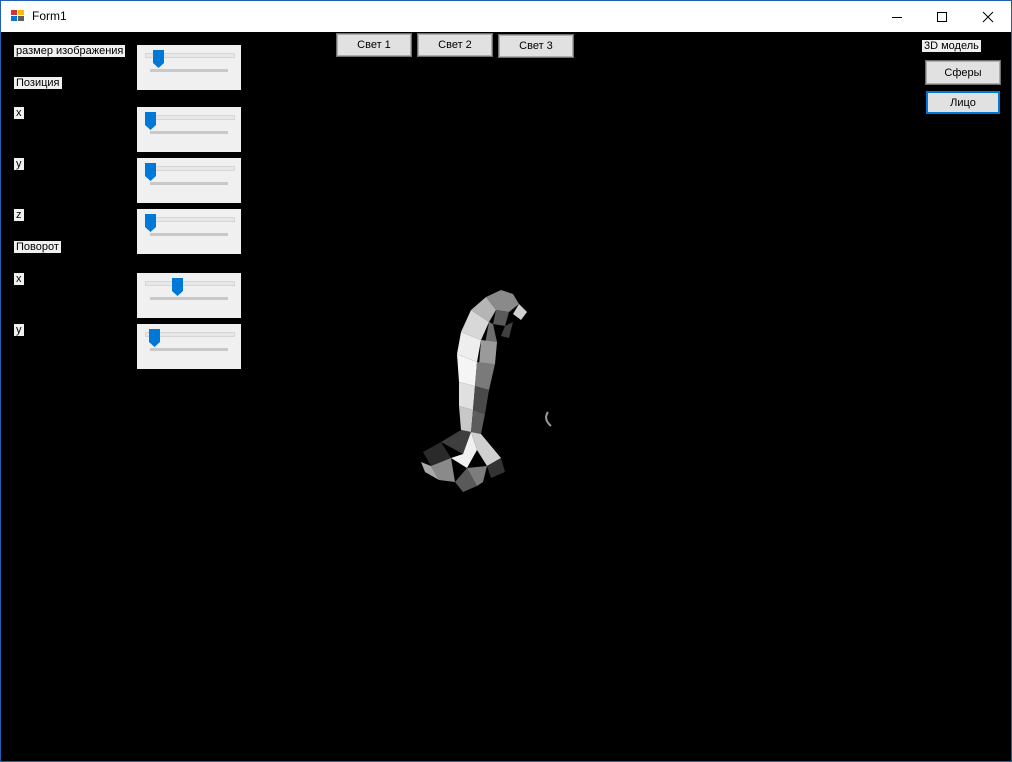  I want to click on maximize-button, so click(942, 16).